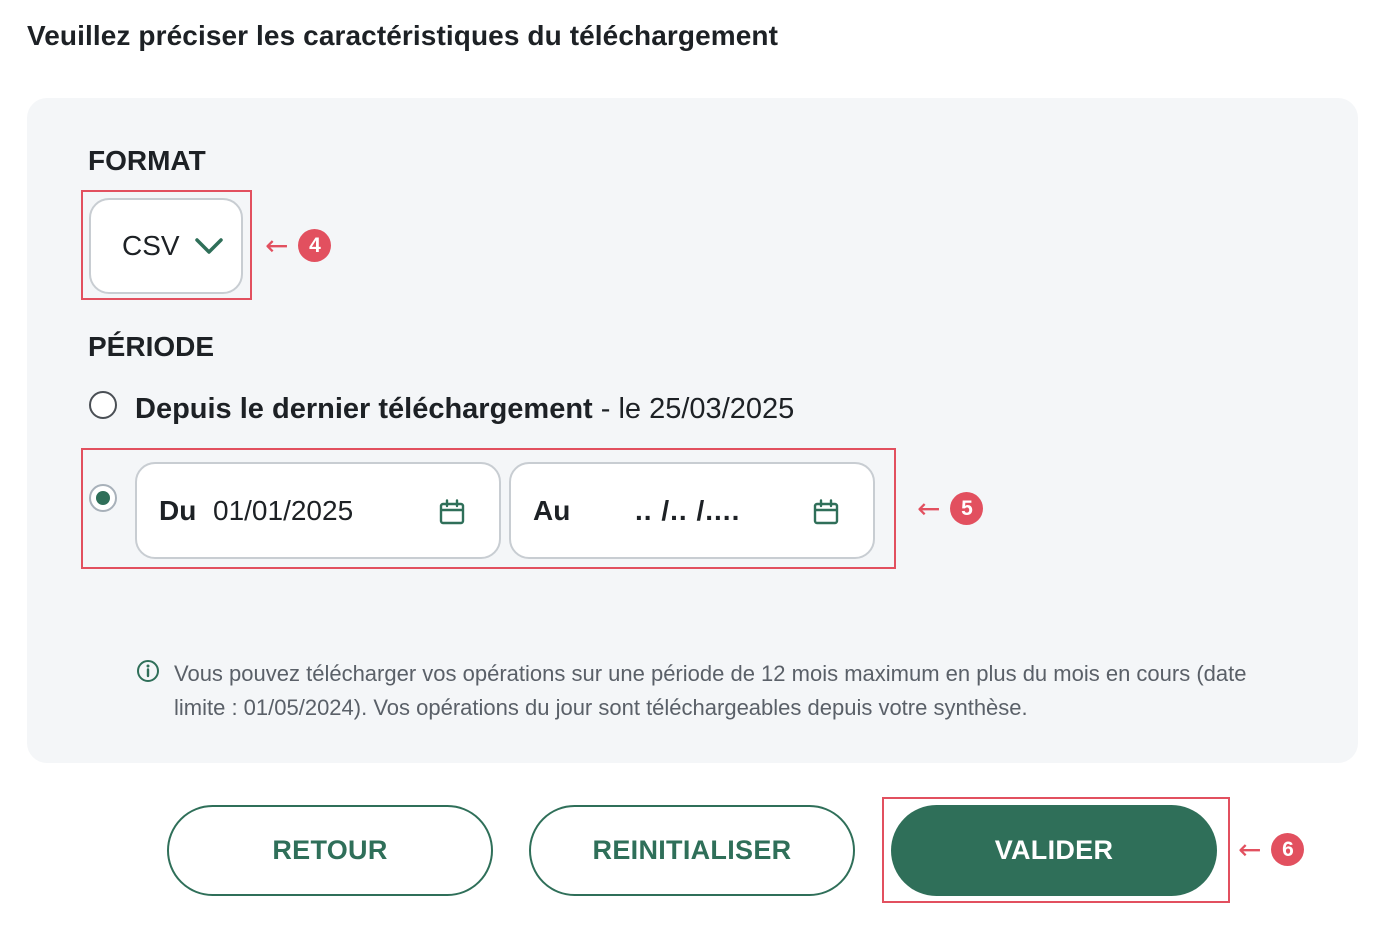  Describe the element at coordinates (178, 510) in the screenshot. I see `date-from-label: Du` at that location.